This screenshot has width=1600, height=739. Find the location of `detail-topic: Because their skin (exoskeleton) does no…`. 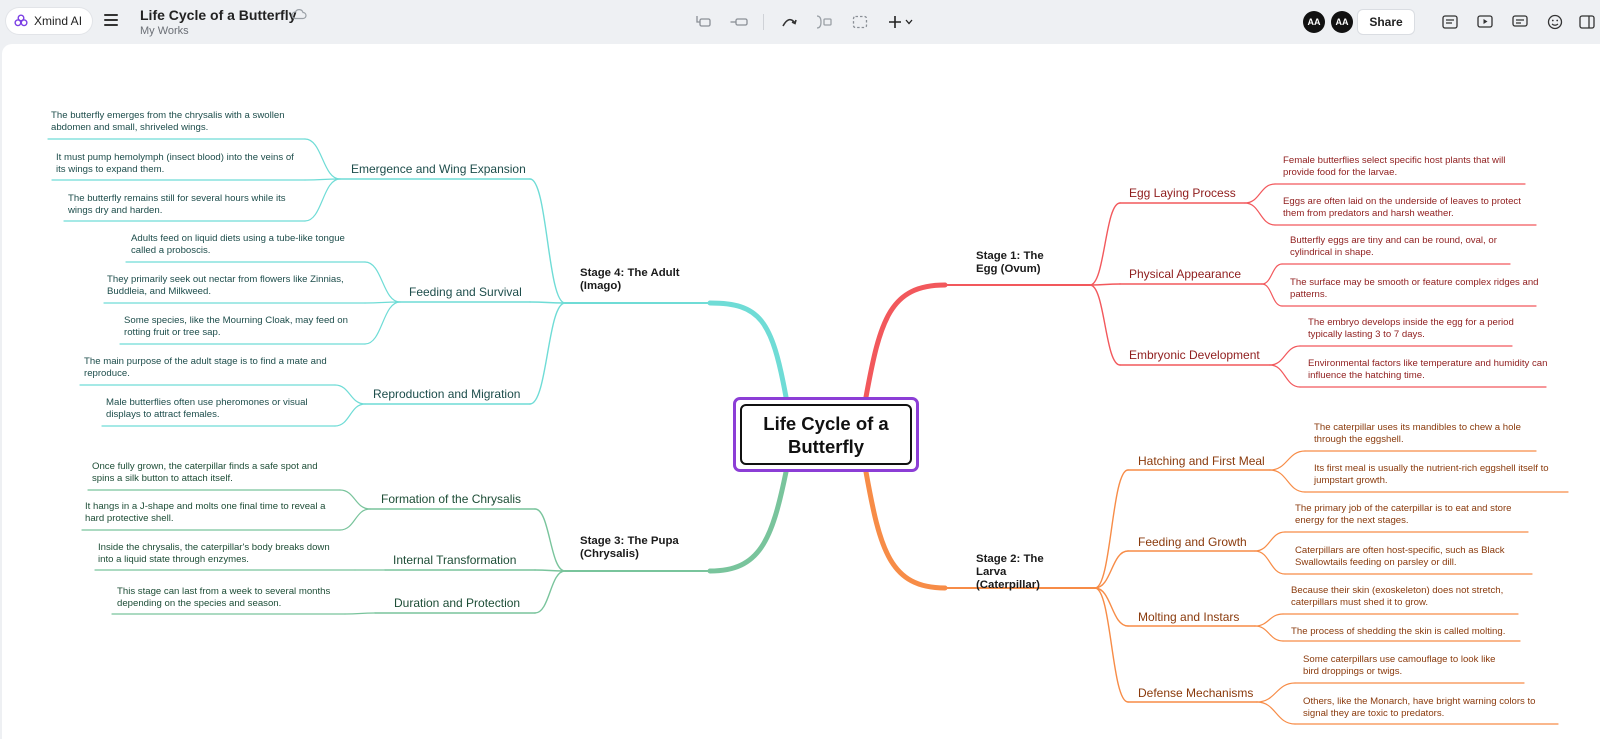

detail-topic: Because their skin (exoskeleton) does no… is located at coordinates (1407, 596).